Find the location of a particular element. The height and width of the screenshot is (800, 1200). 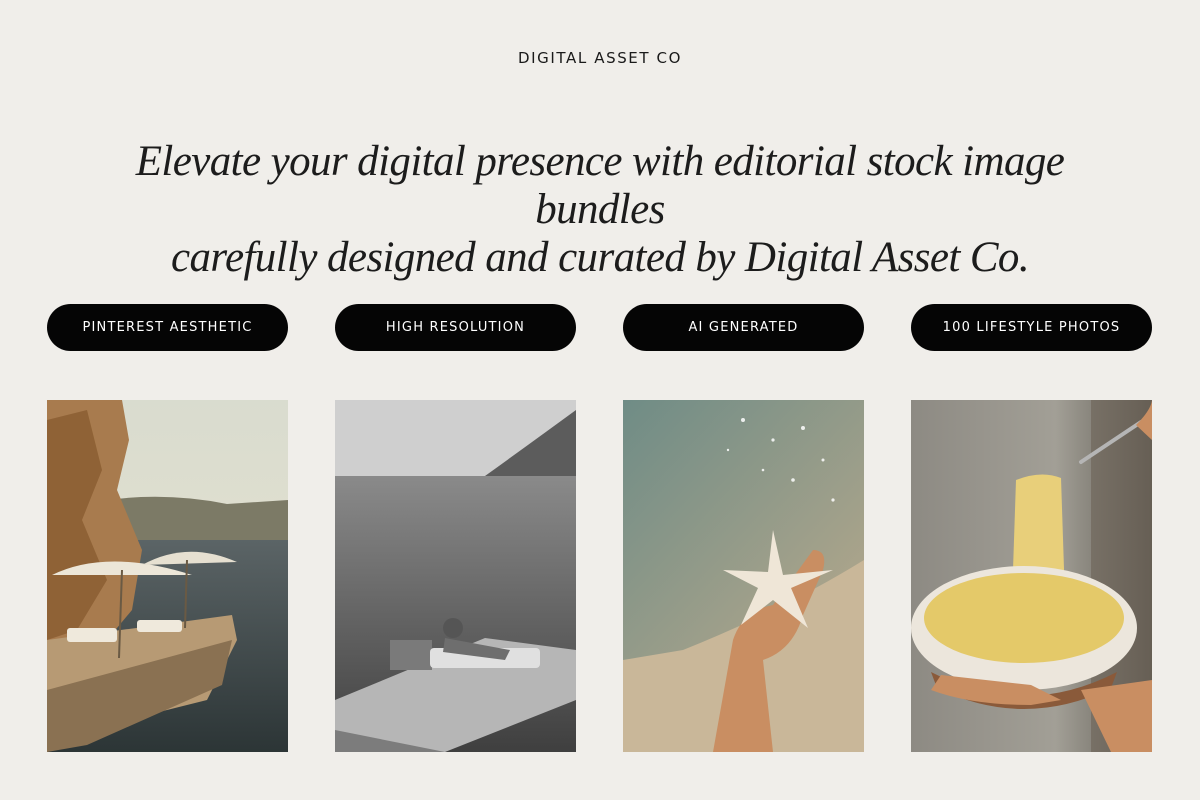

photo-bw-sea-dock is located at coordinates (455, 576).